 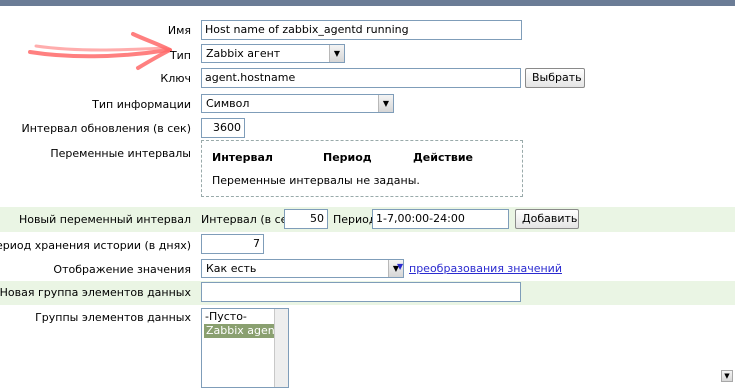 I want to click on row-name: Имя Host name of zabbix_agentd running, so click(x=367, y=30).